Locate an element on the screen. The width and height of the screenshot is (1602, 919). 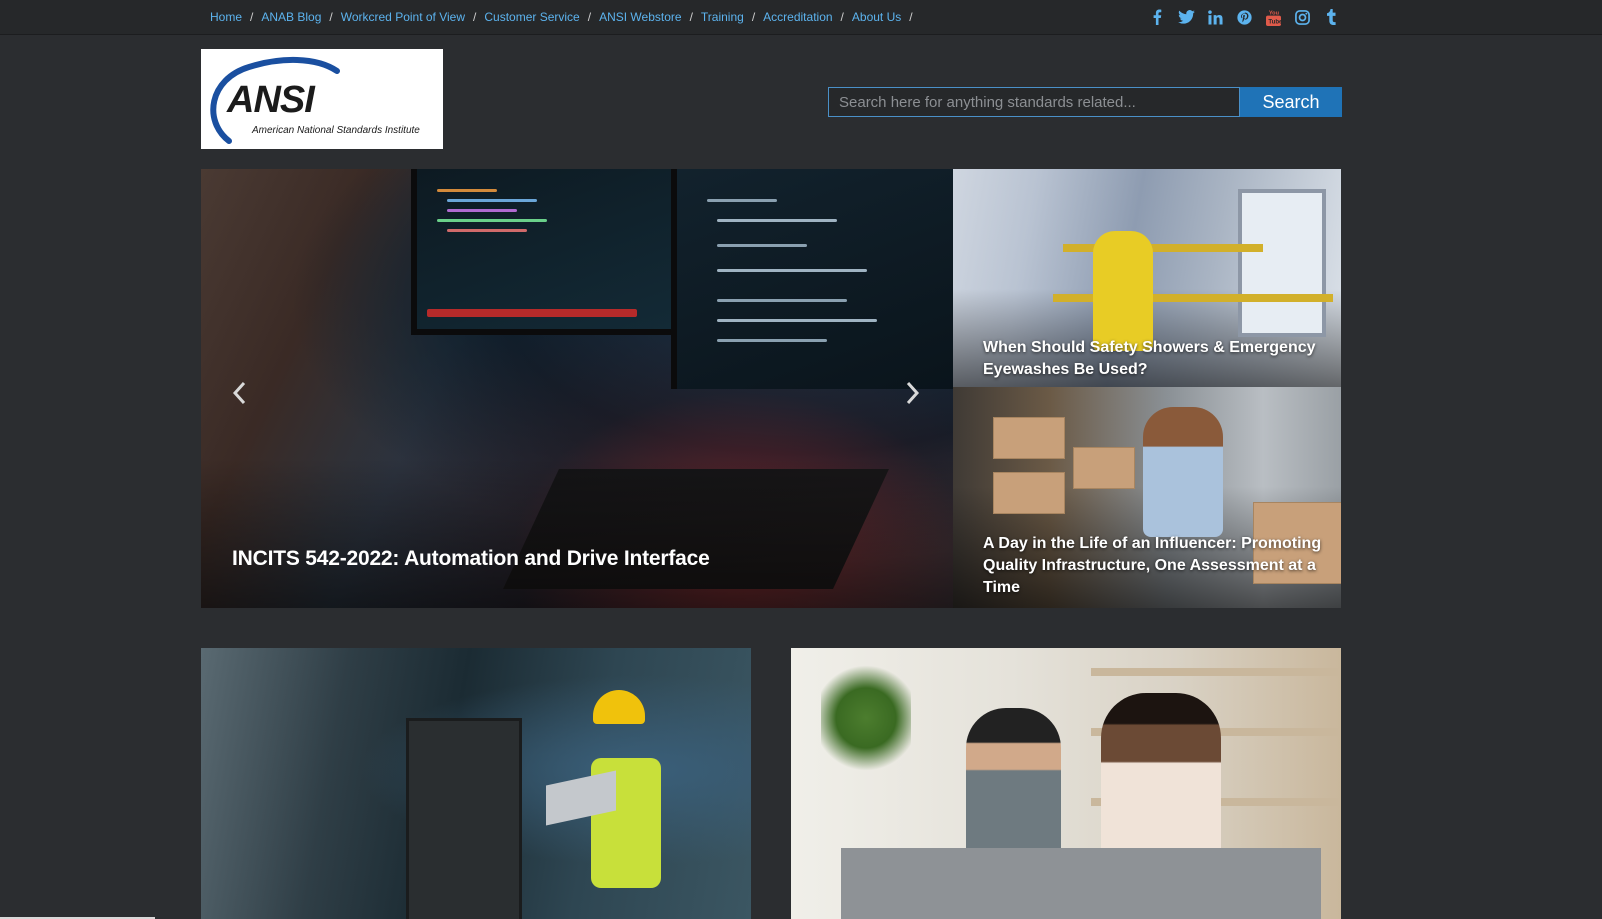
nav-link-customer-service: Customer Service is located at coordinates (531, 17).